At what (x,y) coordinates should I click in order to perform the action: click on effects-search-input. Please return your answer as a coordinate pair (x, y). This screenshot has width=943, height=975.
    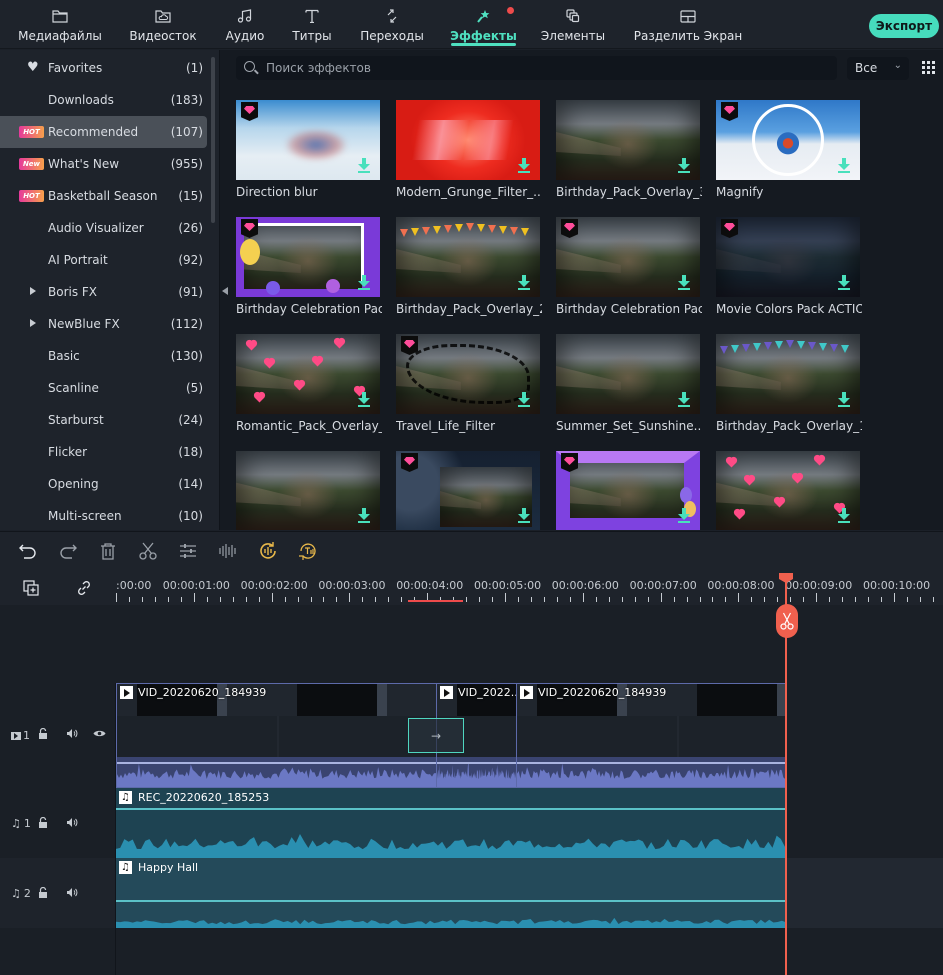
    Looking at the image, I should click on (546, 68).